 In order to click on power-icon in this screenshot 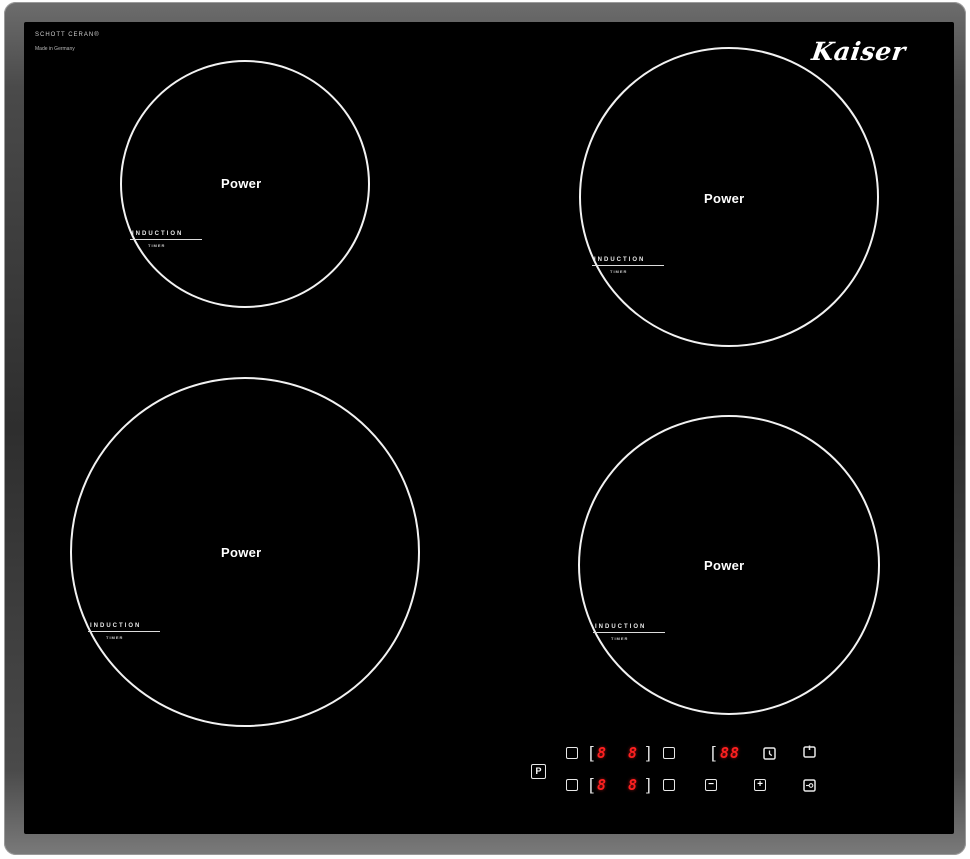, I will do `click(809, 751)`.